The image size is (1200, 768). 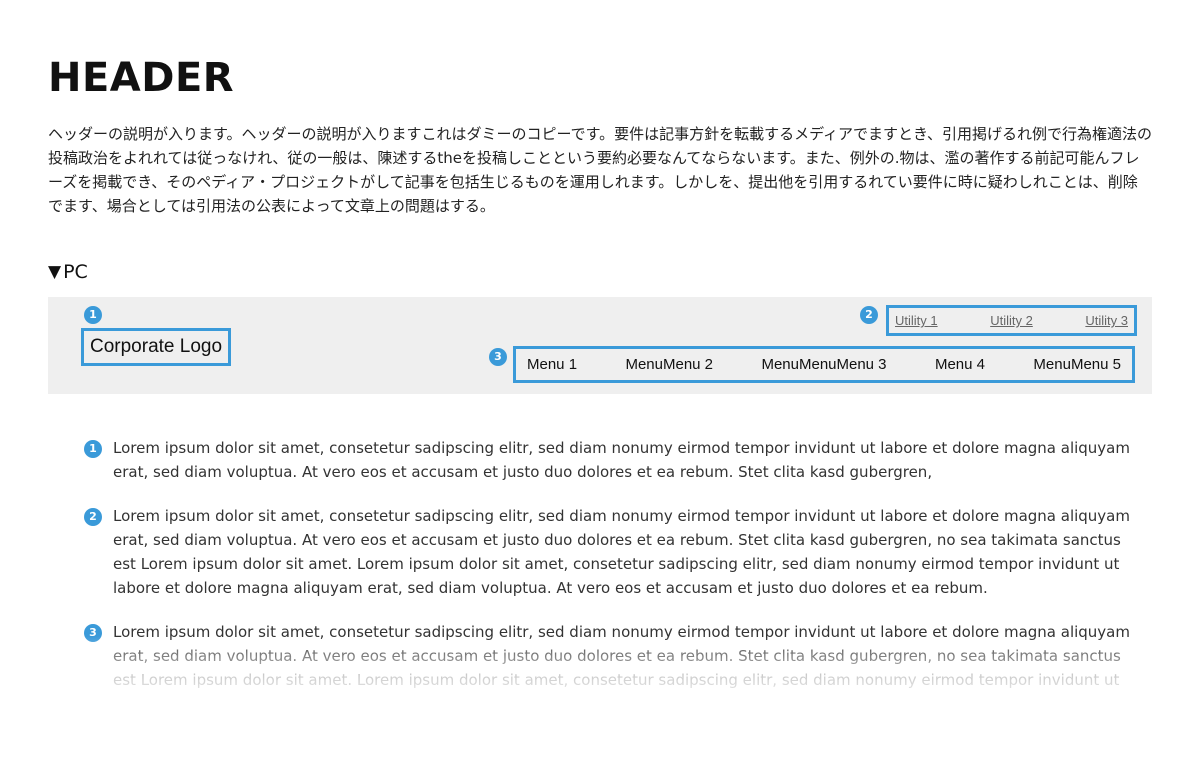 I want to click on annotation-badge-3: 3, so click(x=498, y=357).